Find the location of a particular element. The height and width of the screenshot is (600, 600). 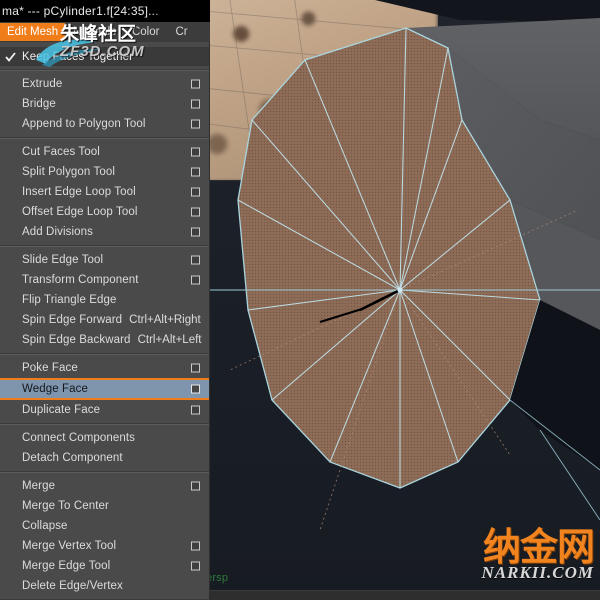

menu-item-label: Delete Edge/Vertex is located at coordinates (72, 586).